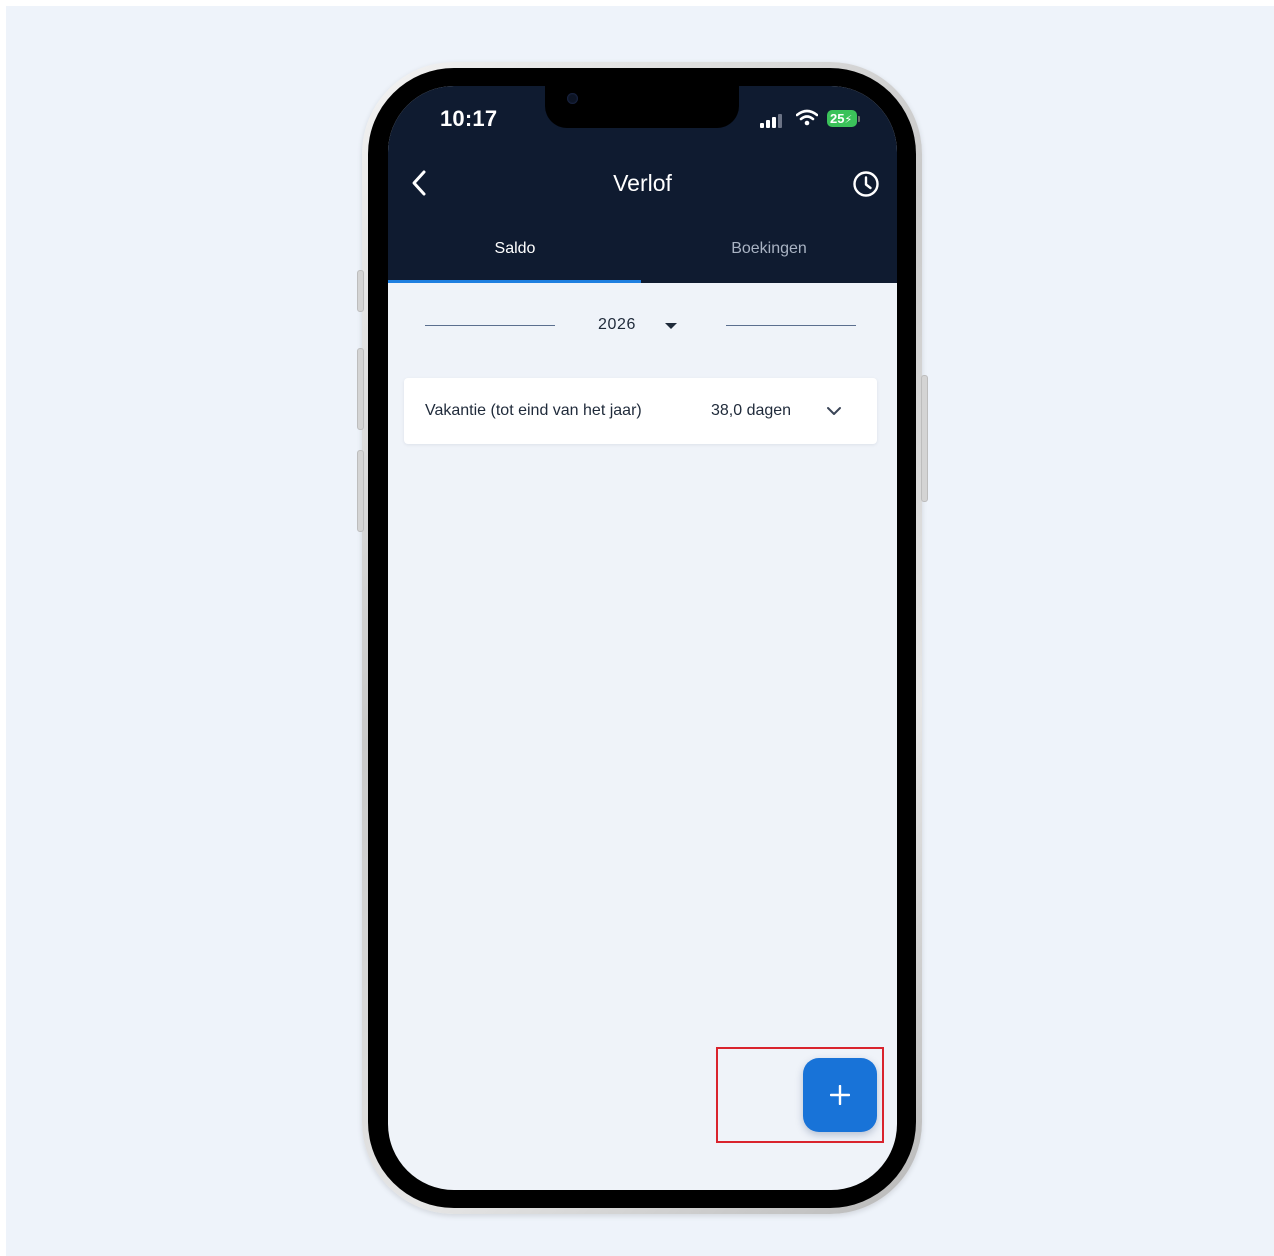 The height and width of the screenshot is (1256, 1274). I want to click on status-time: 10:17, so click(469, 118).